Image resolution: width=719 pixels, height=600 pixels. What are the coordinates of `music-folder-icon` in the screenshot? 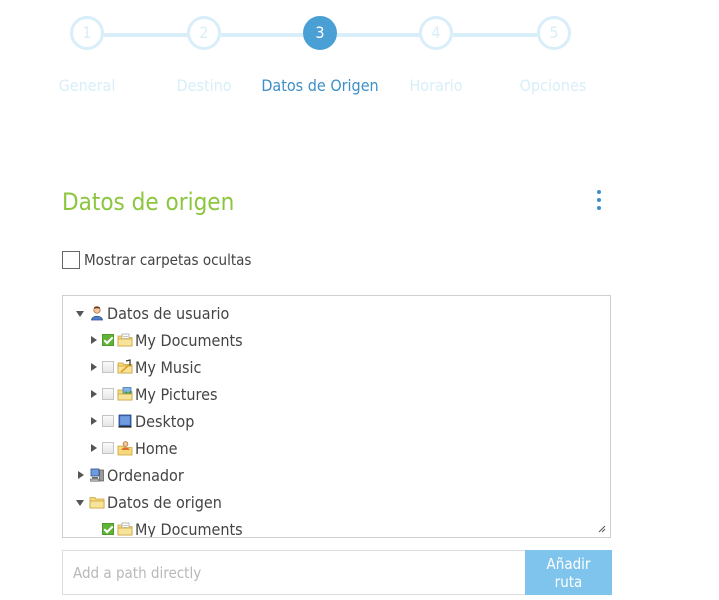 It's located at (125, 366).